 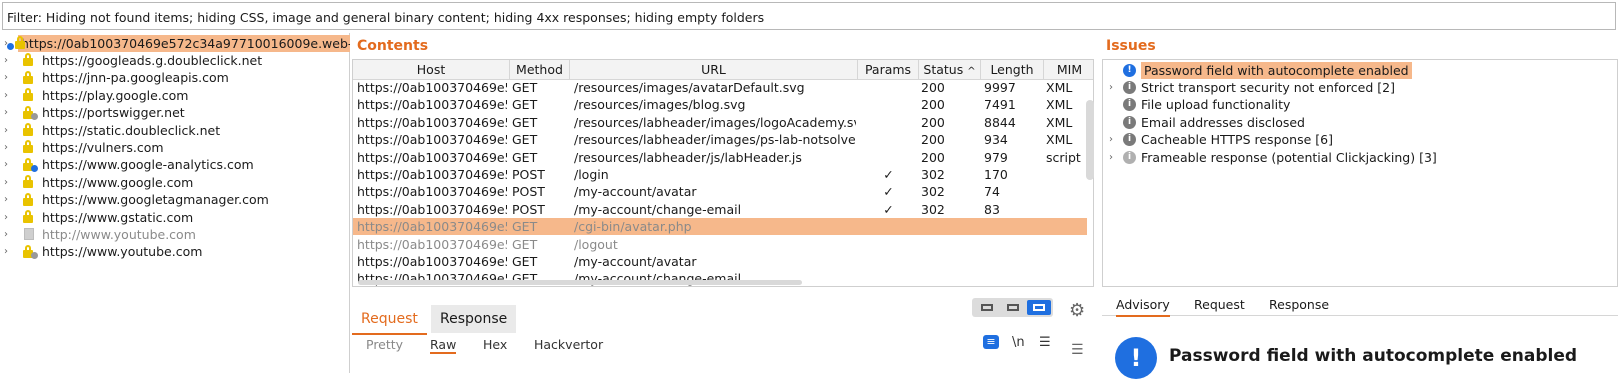 What do you see at coordinates (175, 200) in the screenshot?
I see `site-tree-item: › https://www.googletagmanager.com` at bounding box center [175, 200].